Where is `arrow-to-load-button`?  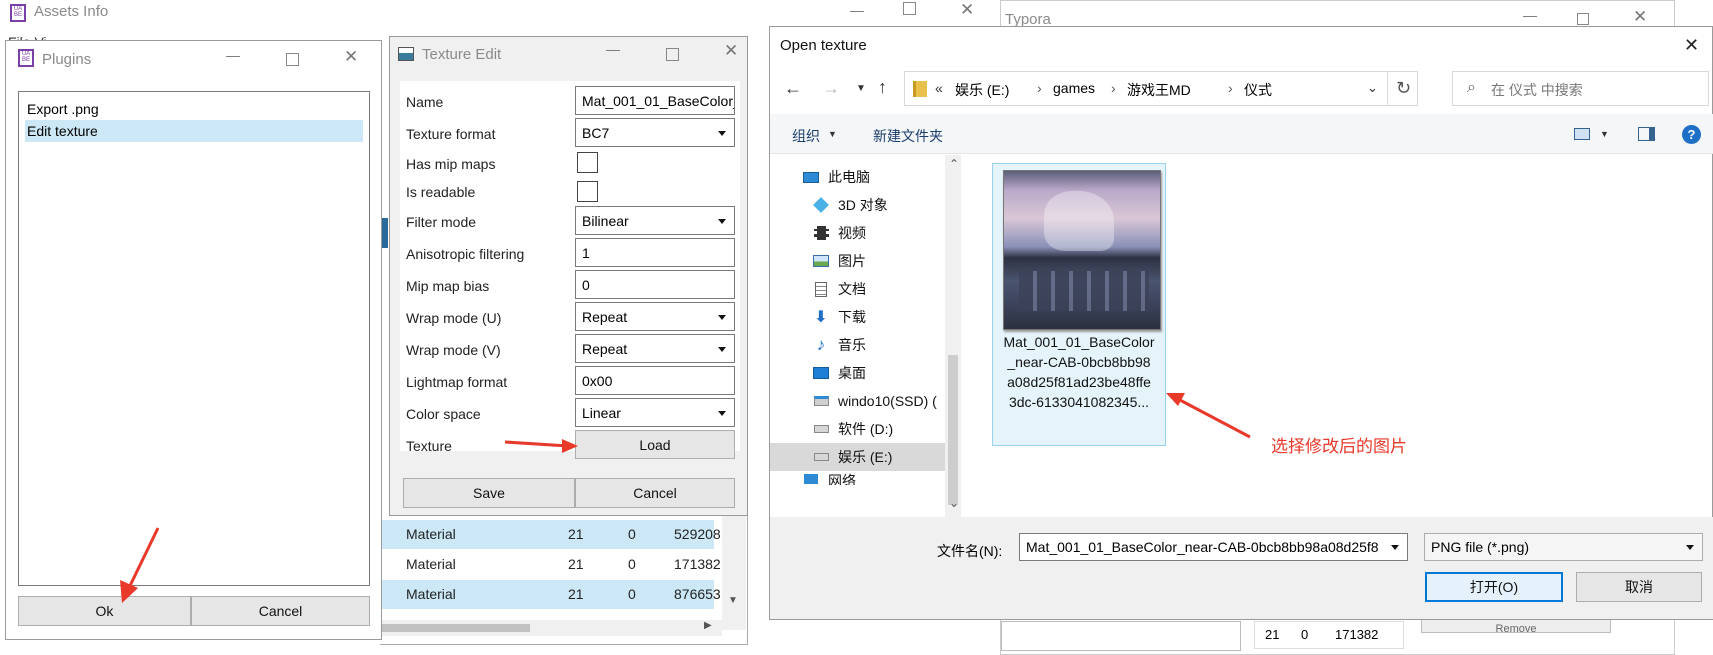
arrow-to-load-button is located at coordinates (541, 446).